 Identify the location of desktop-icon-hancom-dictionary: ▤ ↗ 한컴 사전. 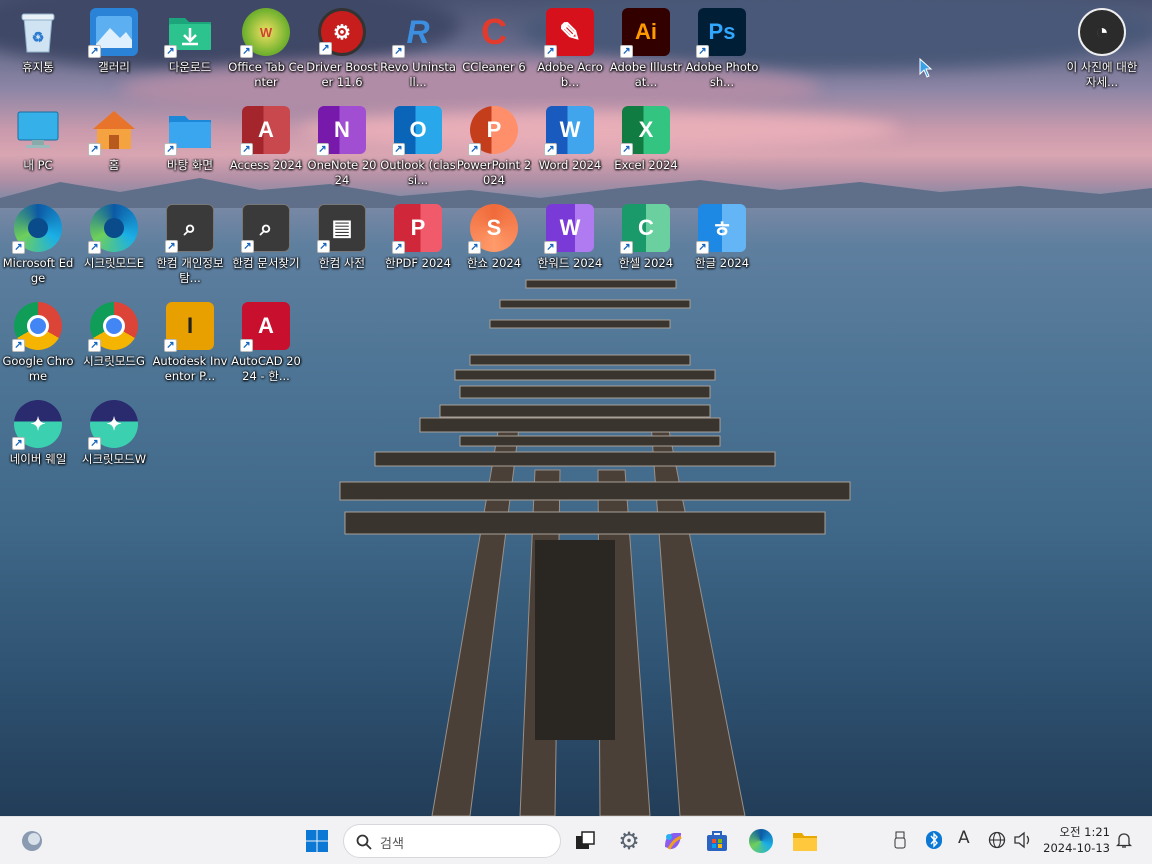
(342, 246).